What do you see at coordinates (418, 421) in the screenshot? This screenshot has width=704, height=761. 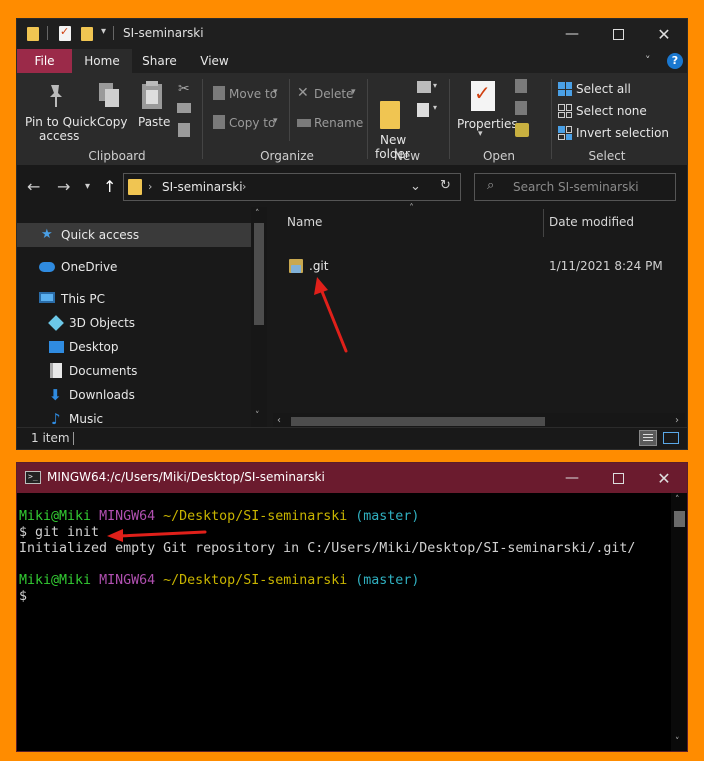 I see `h-scroll-thumb` at bounding box center [418, 421].